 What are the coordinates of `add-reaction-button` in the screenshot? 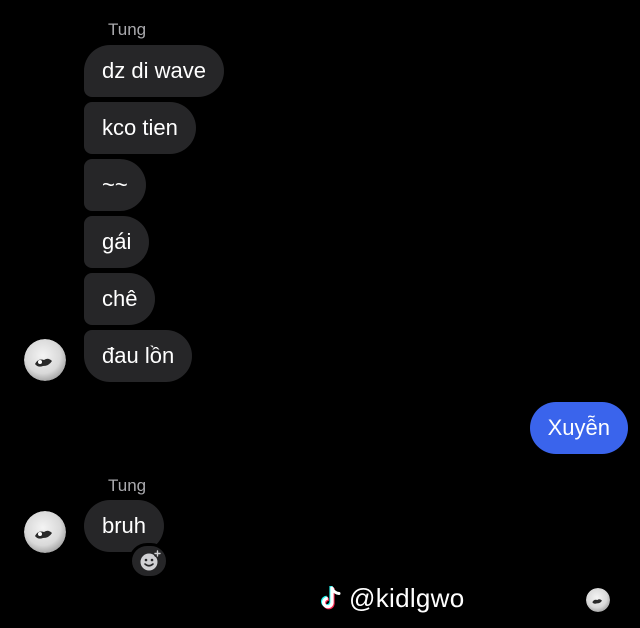 It's located at (149, 561).